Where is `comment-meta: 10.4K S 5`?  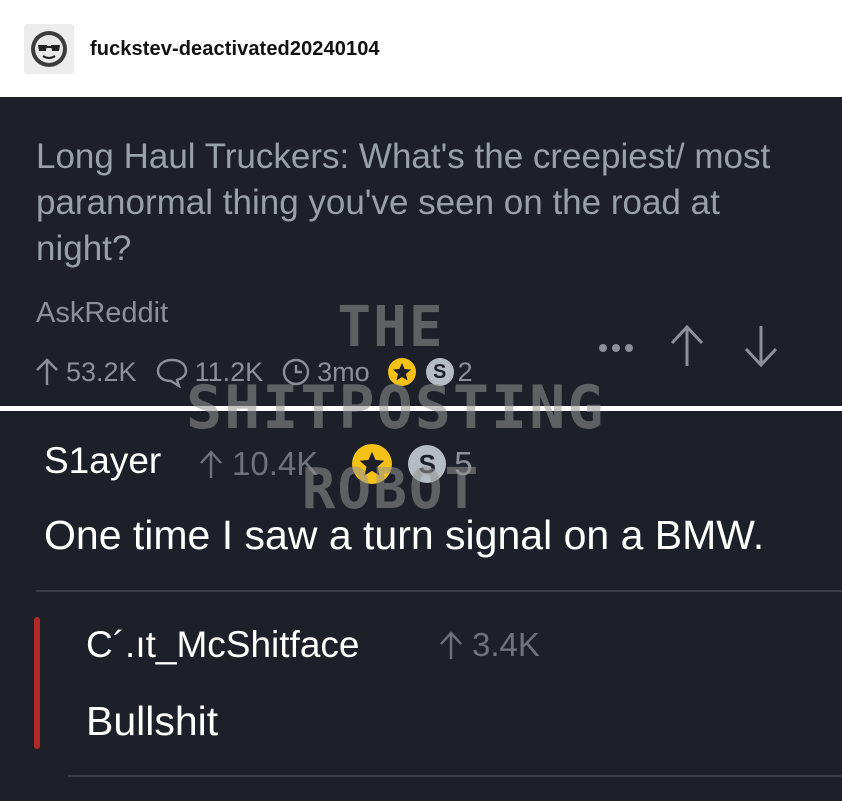 comment-meta: 10.4K S 5 is located at coordinates (335, 464).